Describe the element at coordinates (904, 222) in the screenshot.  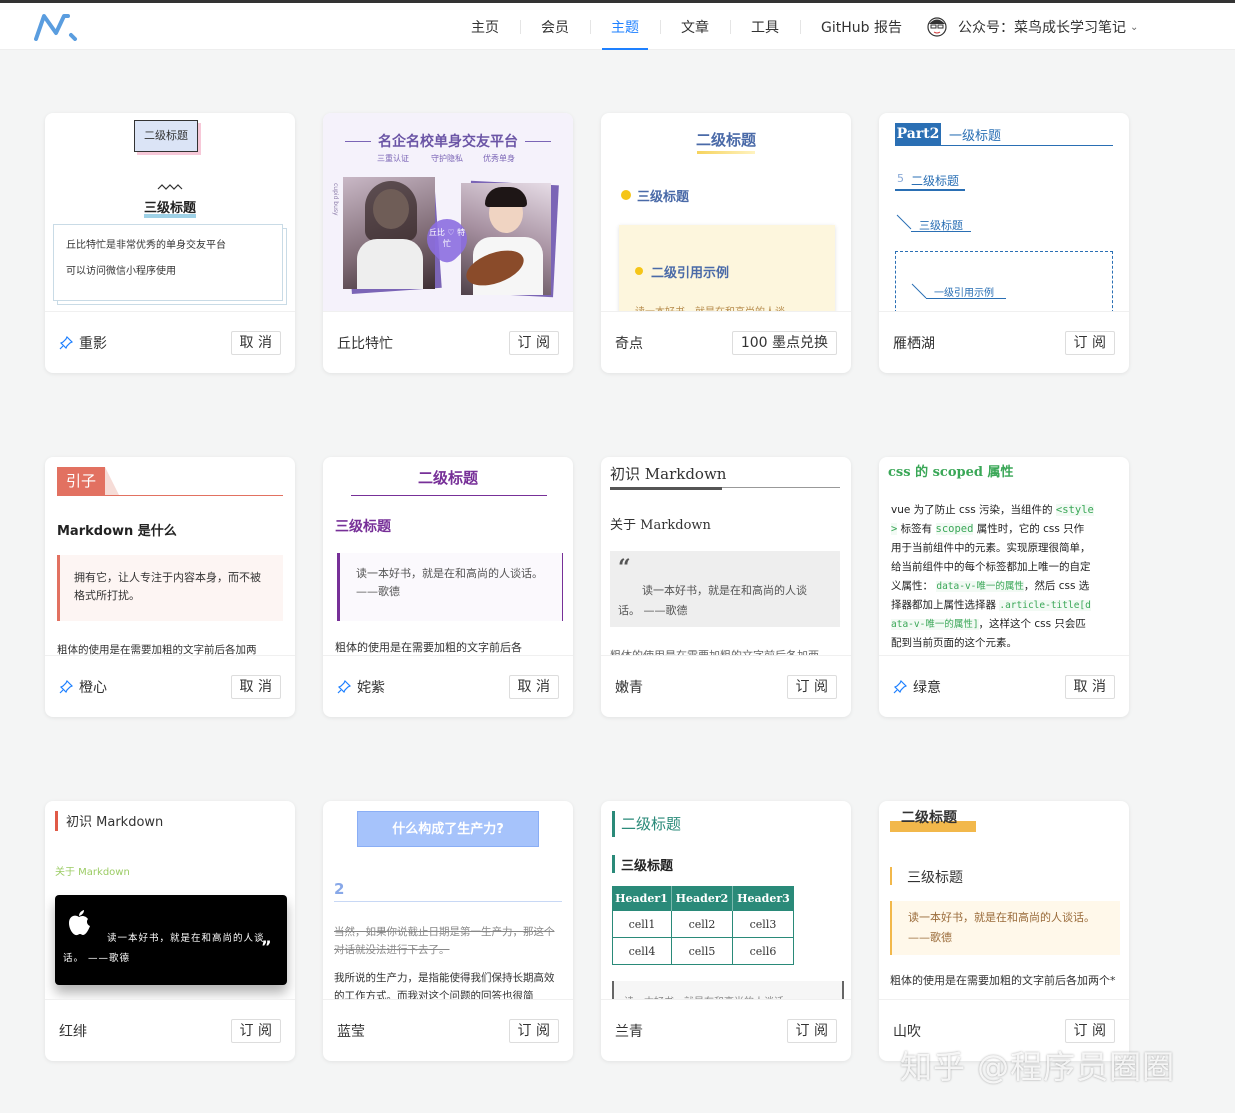
I see `slash-decoration` at that location.